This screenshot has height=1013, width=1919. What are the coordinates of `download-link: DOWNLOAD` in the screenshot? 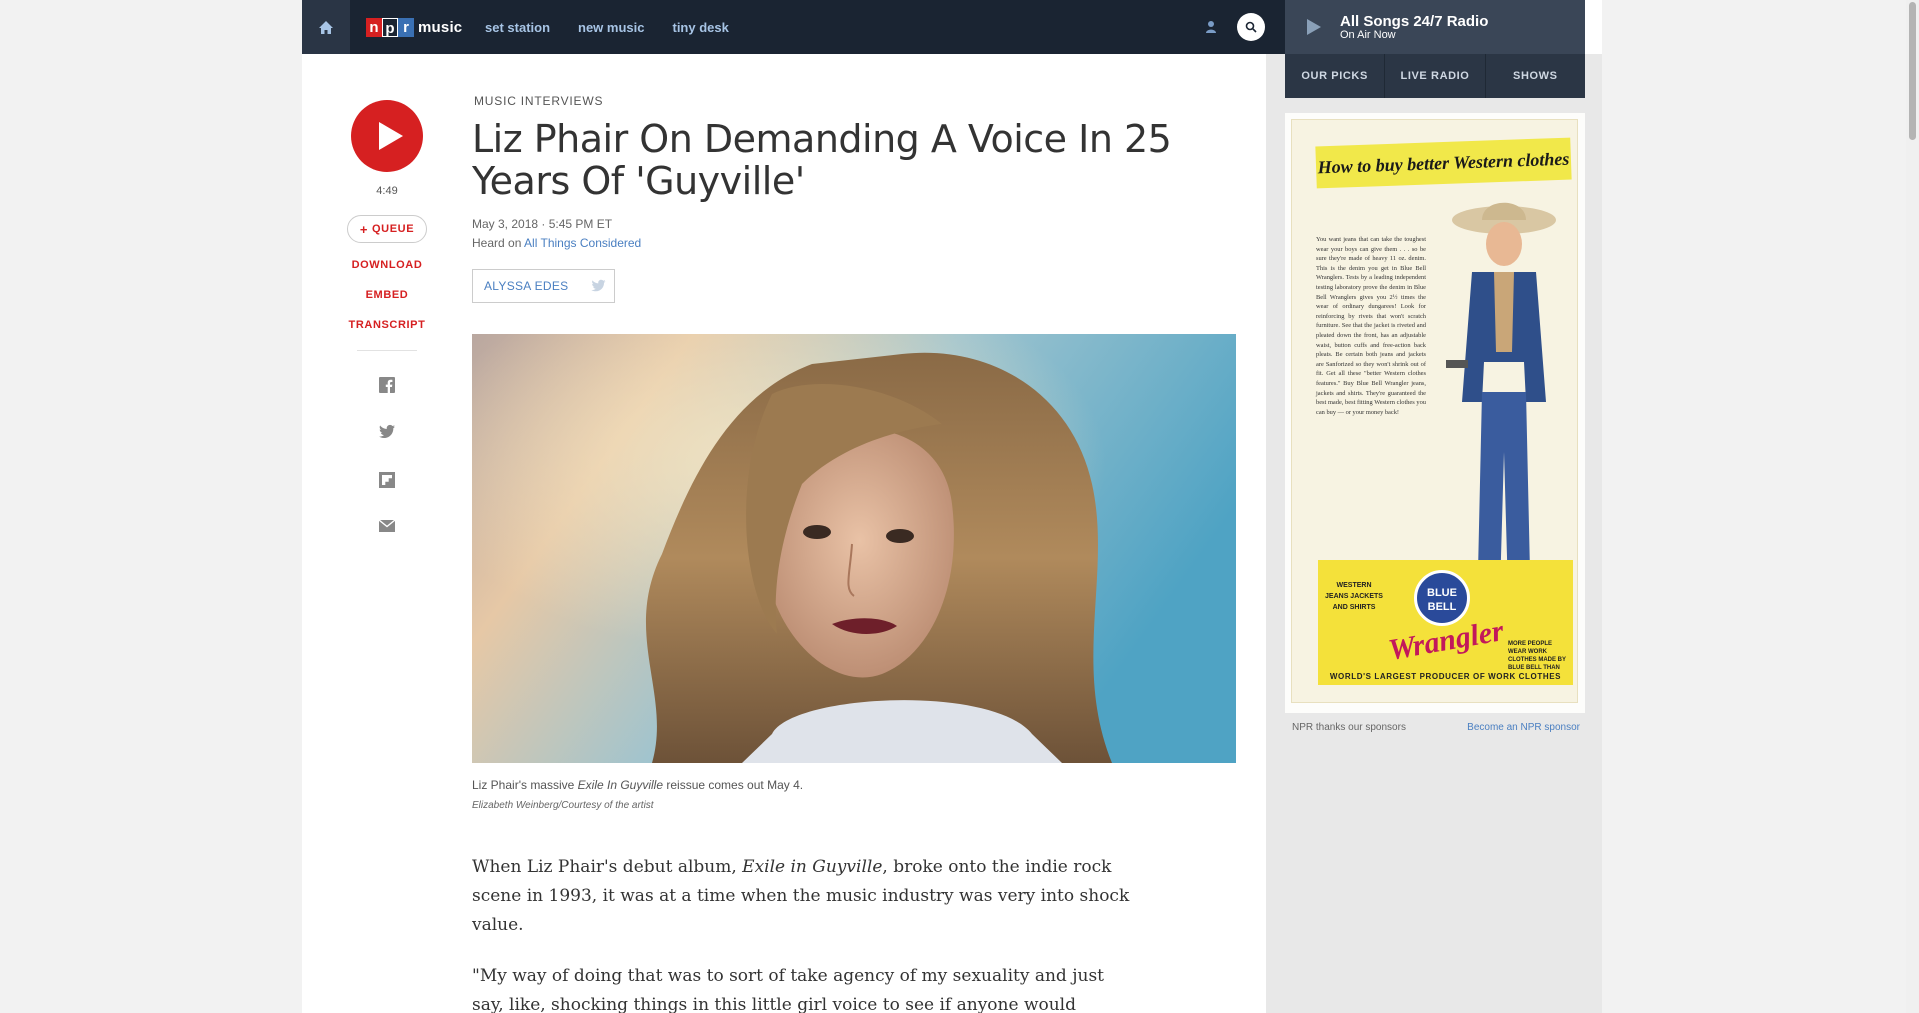 It's located at (387, 265).